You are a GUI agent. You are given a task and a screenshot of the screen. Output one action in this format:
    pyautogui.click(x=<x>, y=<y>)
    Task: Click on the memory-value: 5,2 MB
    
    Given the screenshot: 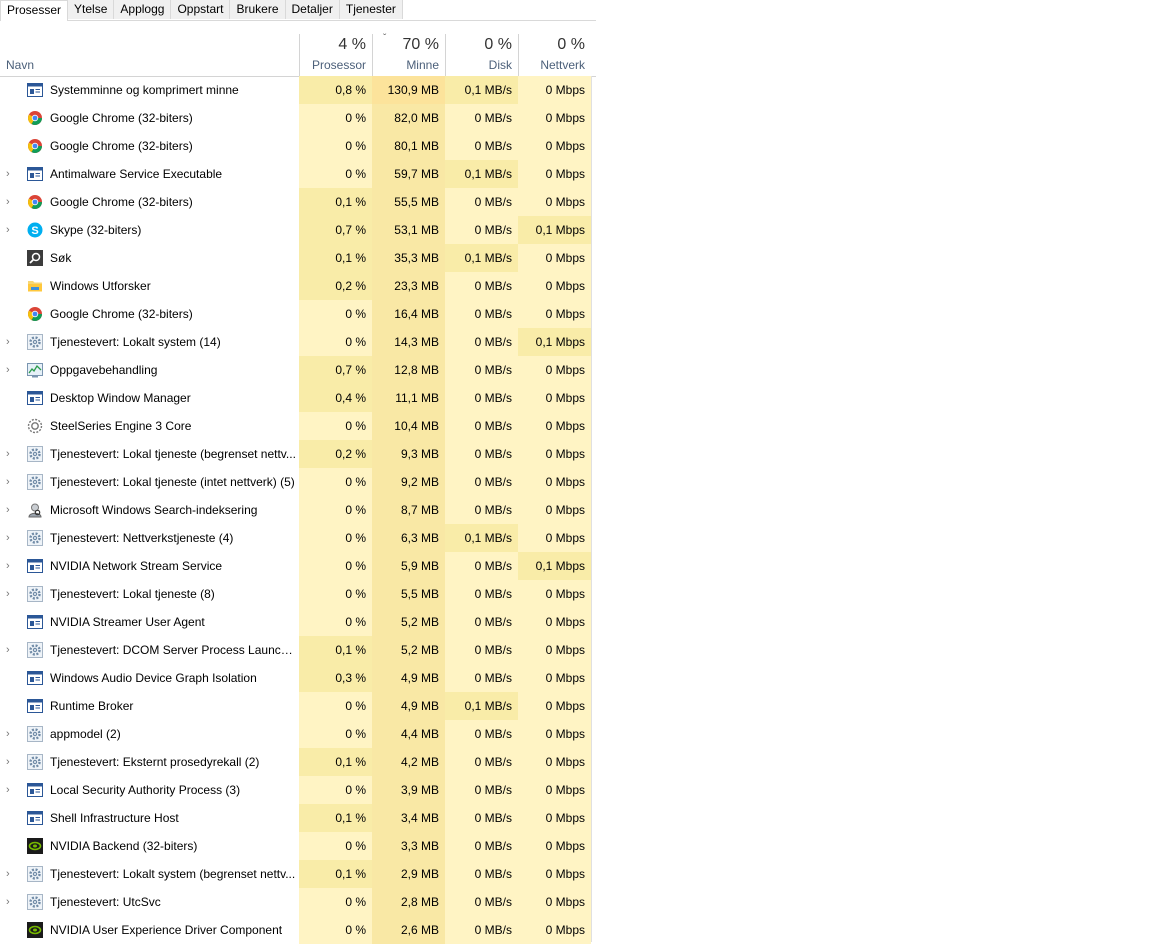 What is the action you would take?
    pyautogui.click(x=408, y=622)
    